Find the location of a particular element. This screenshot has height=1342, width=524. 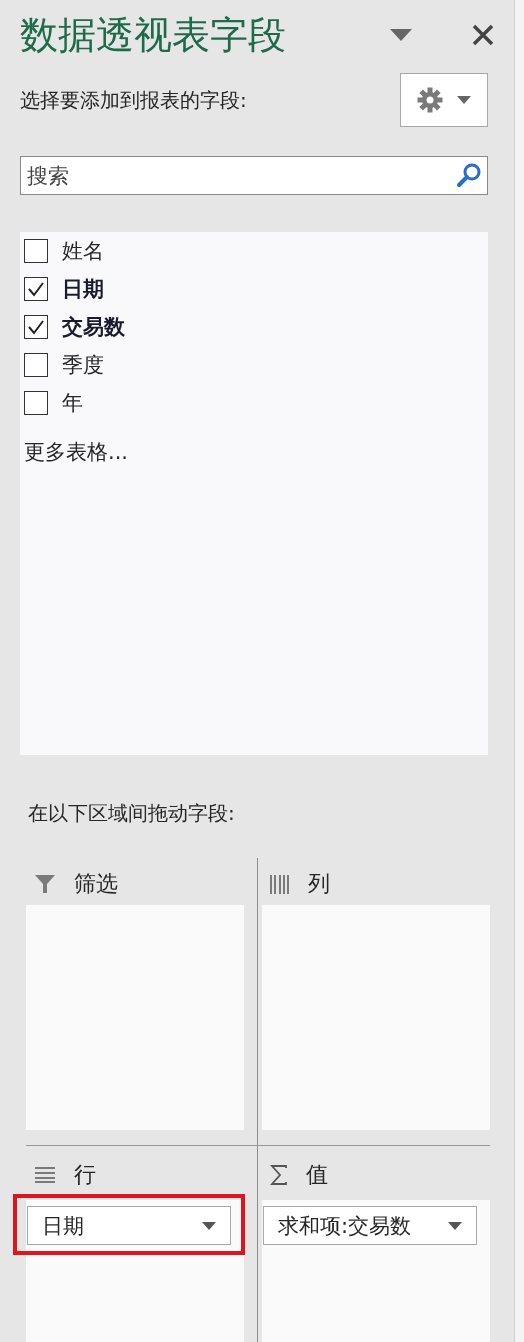

drag-fields-label: 在以下区域间拖动字段: is located at coordinates (132, 813).